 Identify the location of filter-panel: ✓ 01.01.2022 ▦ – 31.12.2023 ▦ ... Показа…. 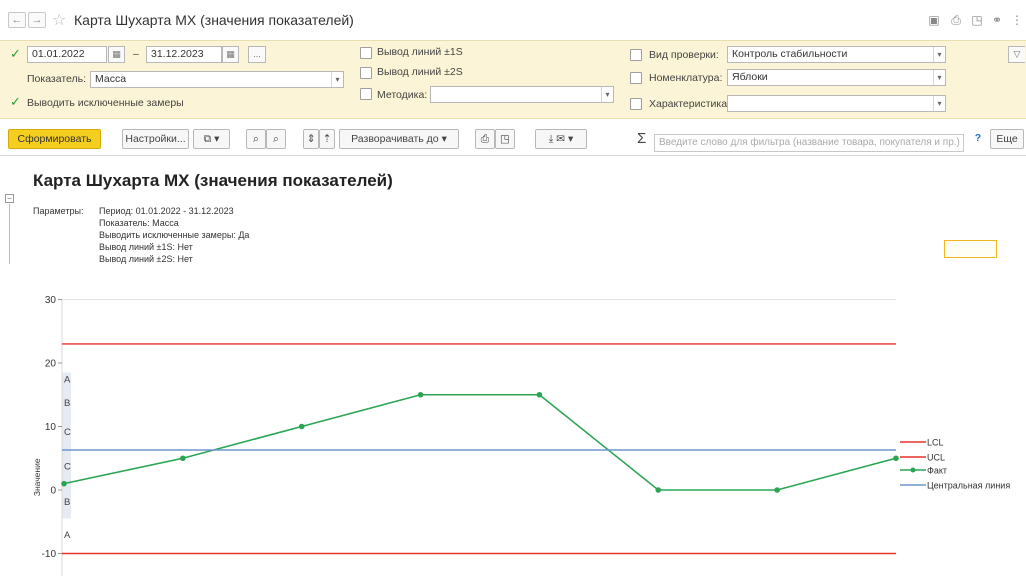
(513, 79).